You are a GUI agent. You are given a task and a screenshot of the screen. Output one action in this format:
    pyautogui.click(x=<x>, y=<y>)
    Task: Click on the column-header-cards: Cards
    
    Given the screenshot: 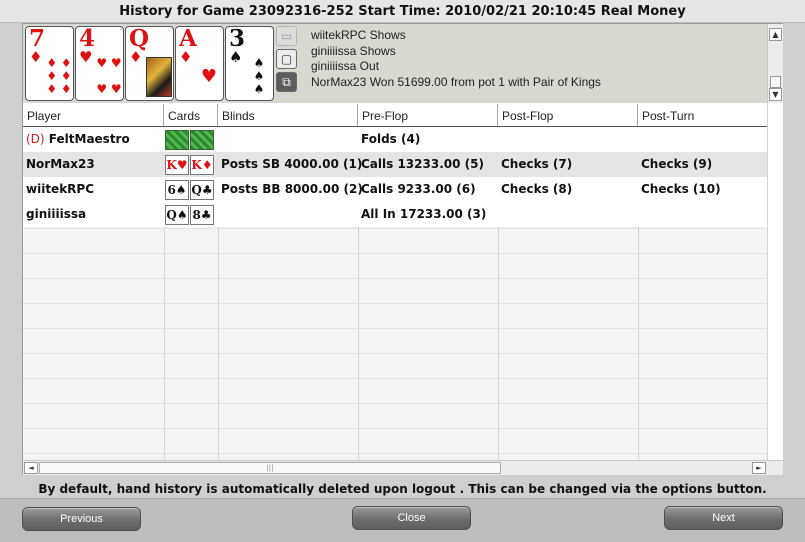 What is the action you would take?
    pyautogui.click(x=191, y=115)
    